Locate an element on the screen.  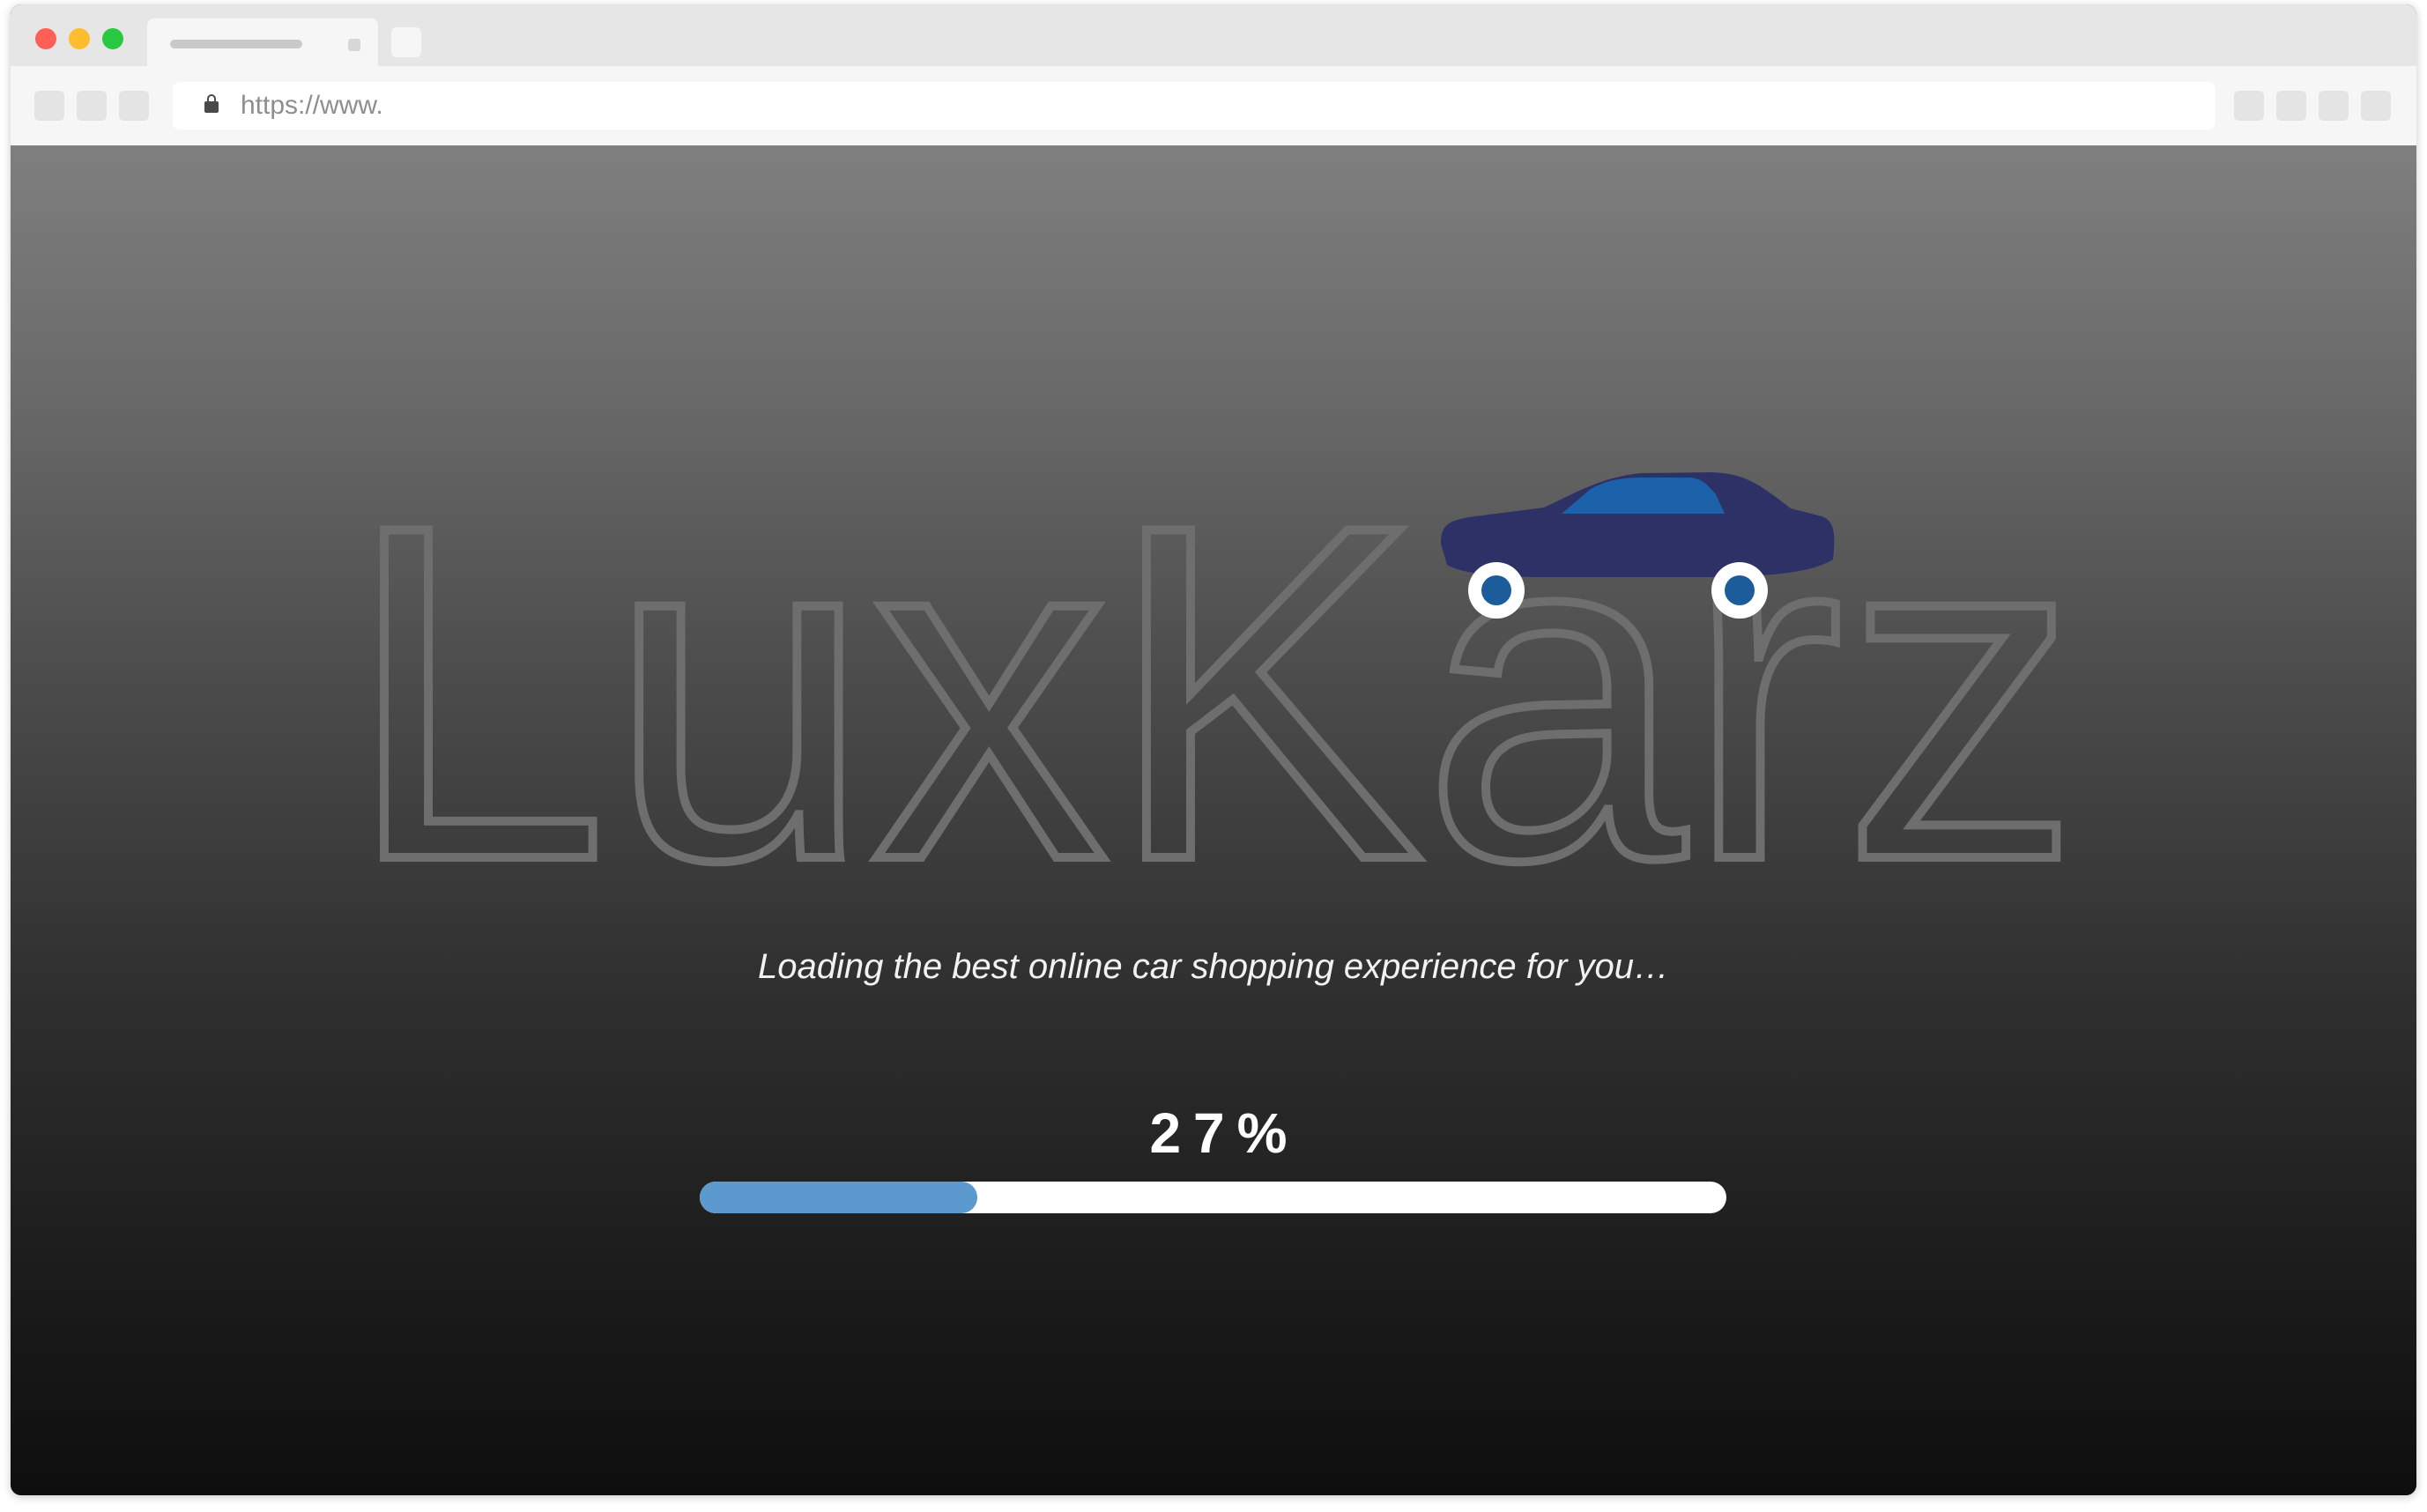
progress-bar is located at coordinates (1213, 1197).